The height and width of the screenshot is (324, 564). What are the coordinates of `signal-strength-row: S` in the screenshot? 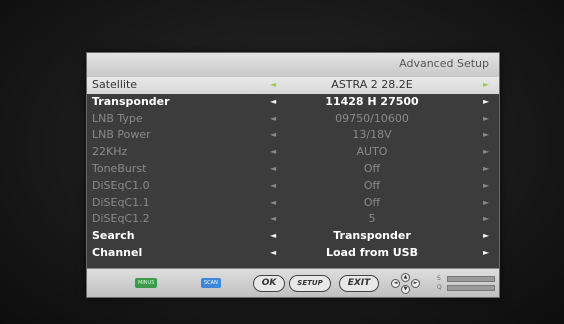 It's located at (466, 278).